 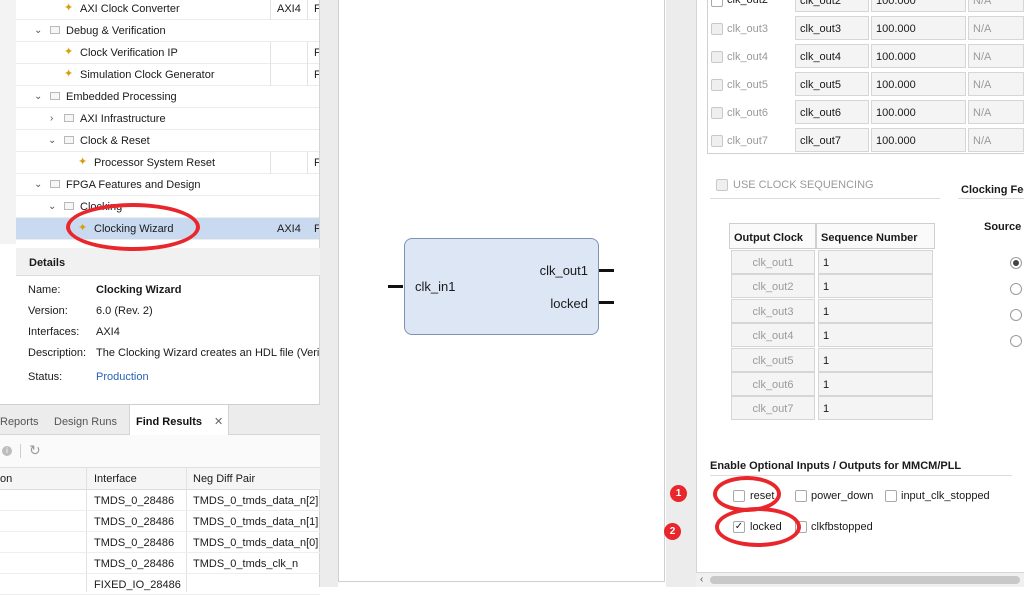 I want to click on annotation-badge: 2, so click(x=672, y=531).